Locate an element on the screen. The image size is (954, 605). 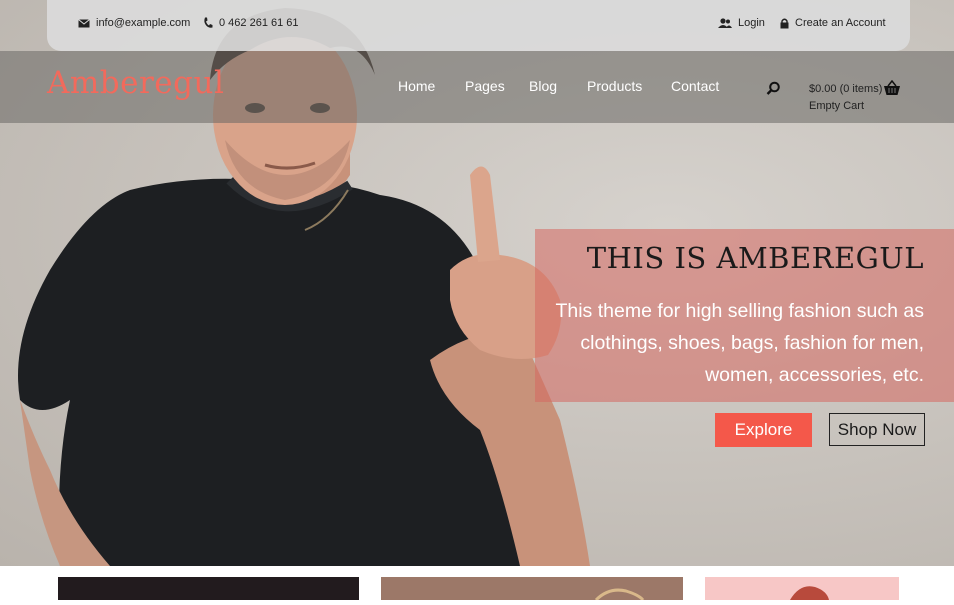
login-label: Login is located at coordinates (751, 23).